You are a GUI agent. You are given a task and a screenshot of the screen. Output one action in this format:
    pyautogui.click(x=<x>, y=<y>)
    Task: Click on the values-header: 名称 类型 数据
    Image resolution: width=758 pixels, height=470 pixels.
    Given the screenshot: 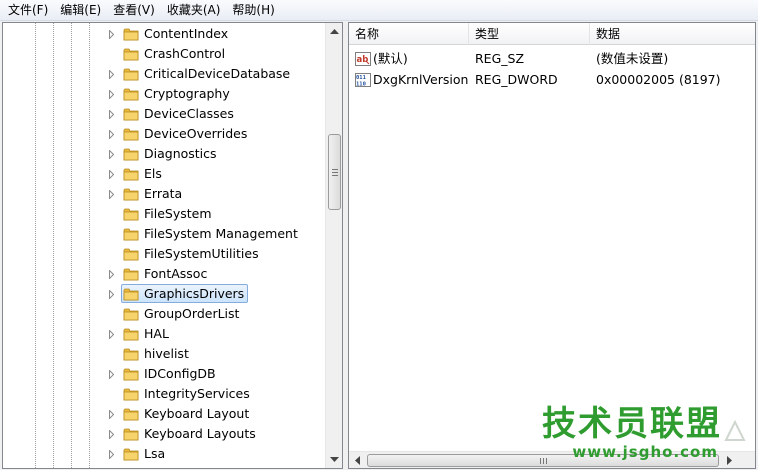 What is the action you would take?
    pyautogui.click(x=552, y=34)
    